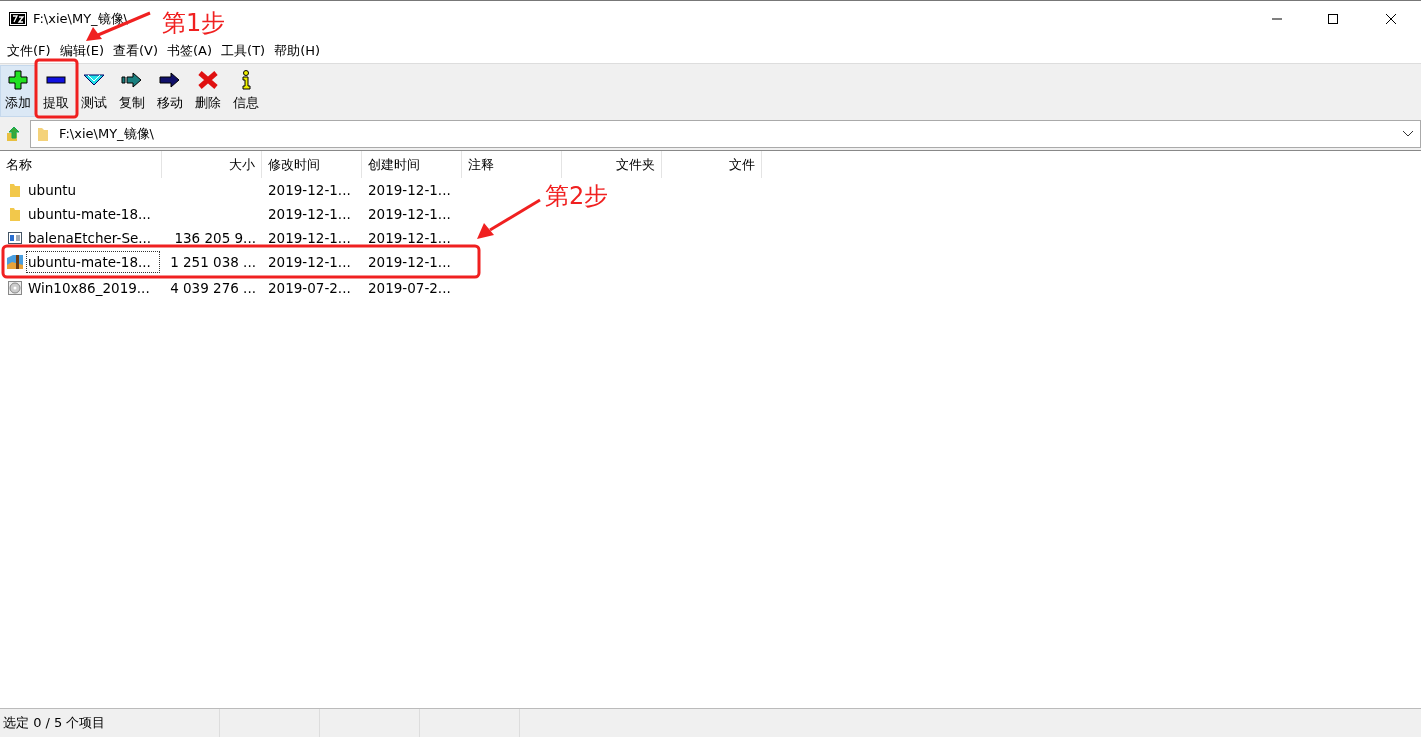 This screenshot has height=737, width=1421. I want to click on column-header: 名称, so click(81, 164).